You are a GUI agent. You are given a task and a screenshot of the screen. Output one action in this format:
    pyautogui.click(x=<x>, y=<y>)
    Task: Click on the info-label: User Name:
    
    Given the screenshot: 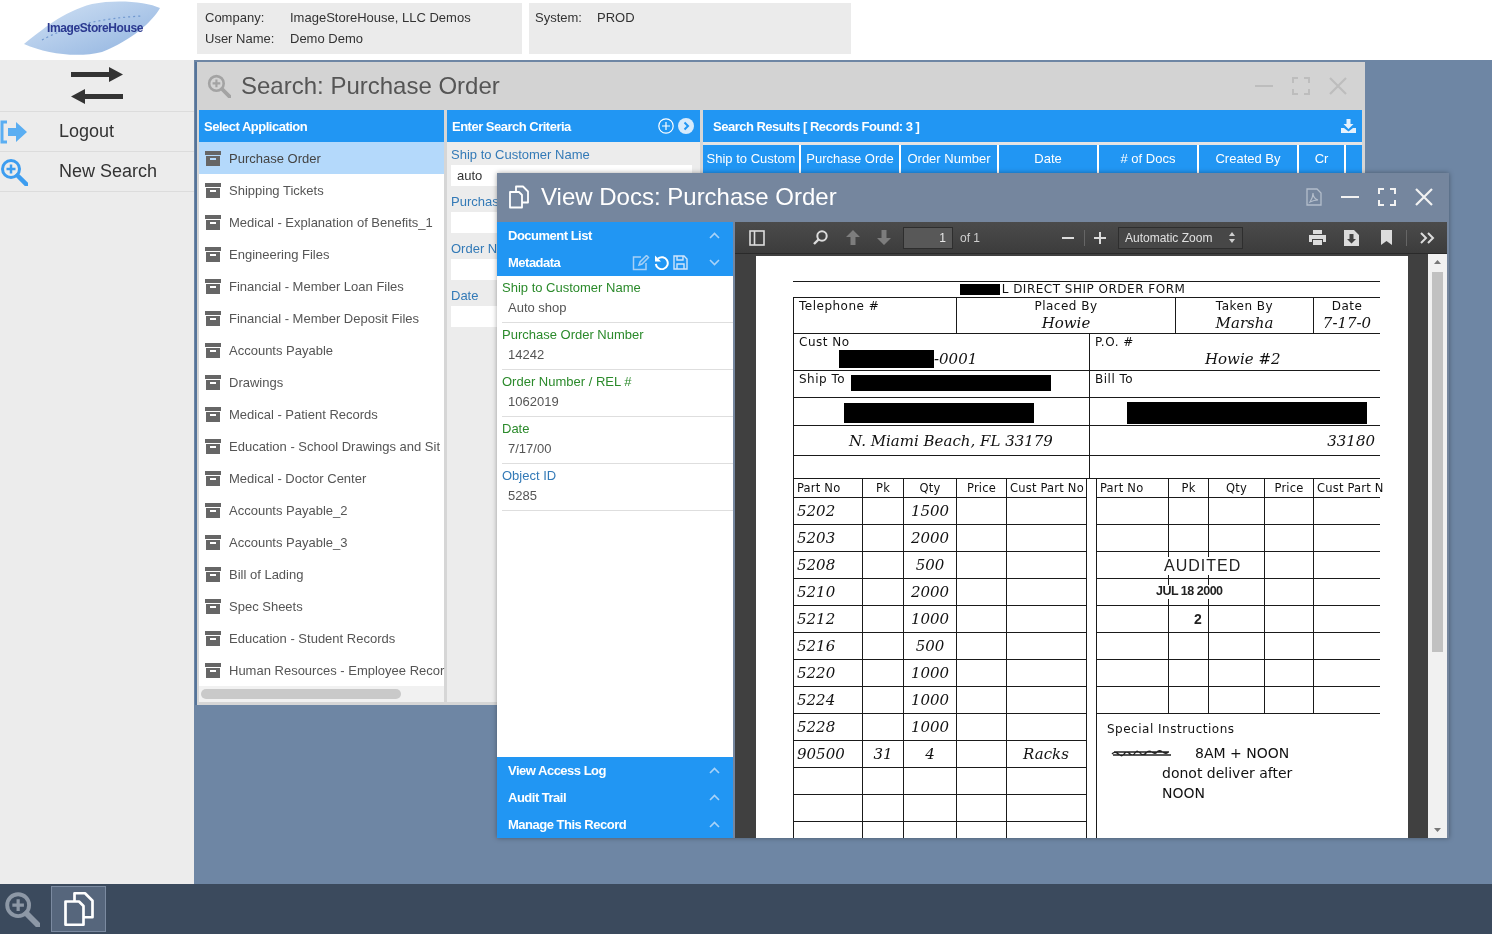 What is the action you would take?
    pyautogui.click(x=240, y=38)
    